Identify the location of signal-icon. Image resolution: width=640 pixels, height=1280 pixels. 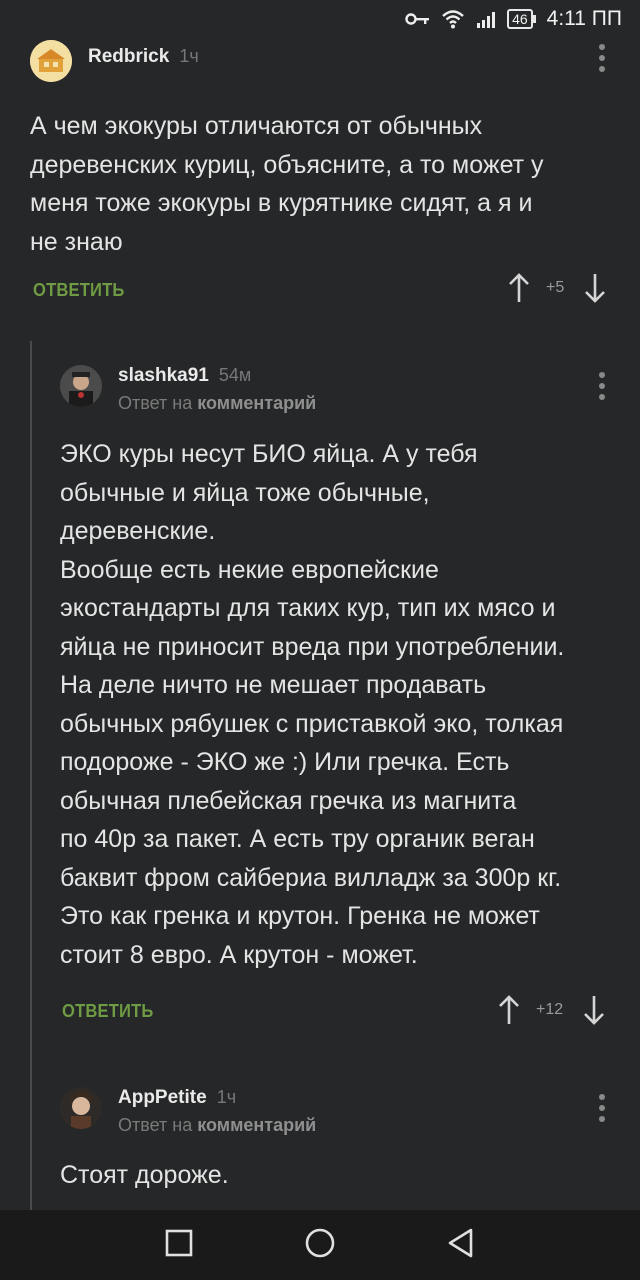
(486, 19).